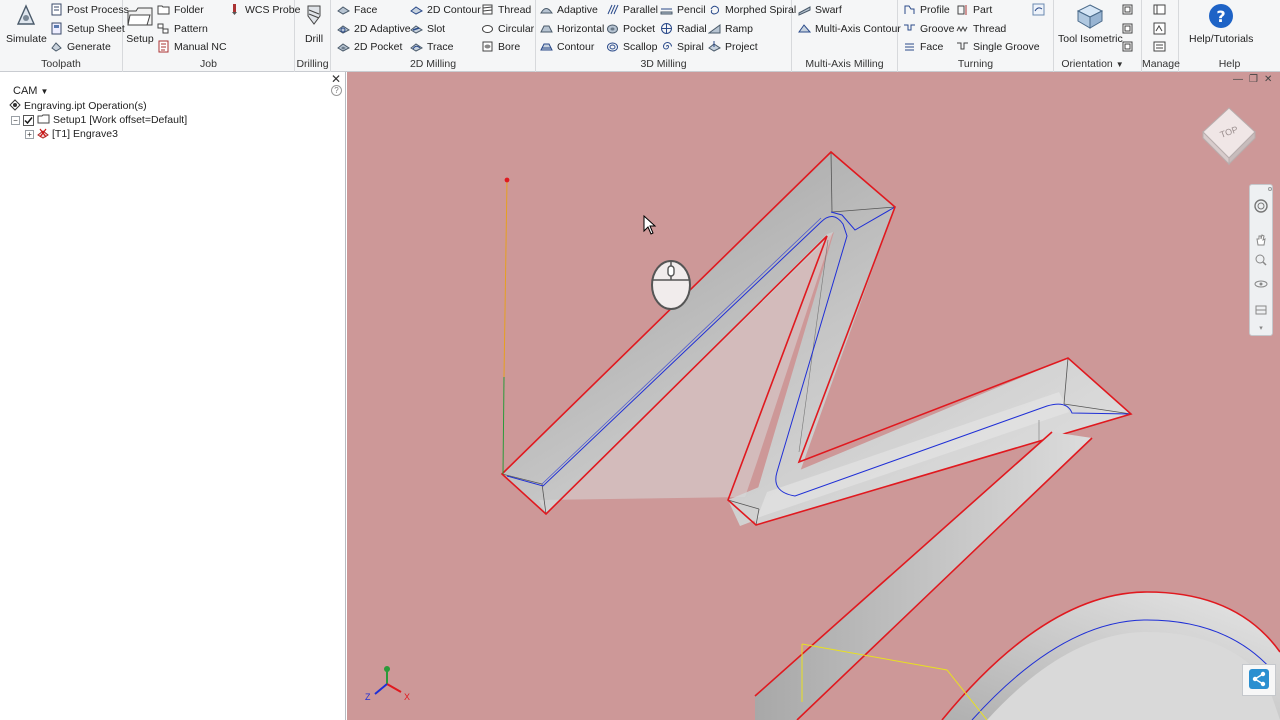  I want to click on panel-close-button: ✕, so click(336, 79).